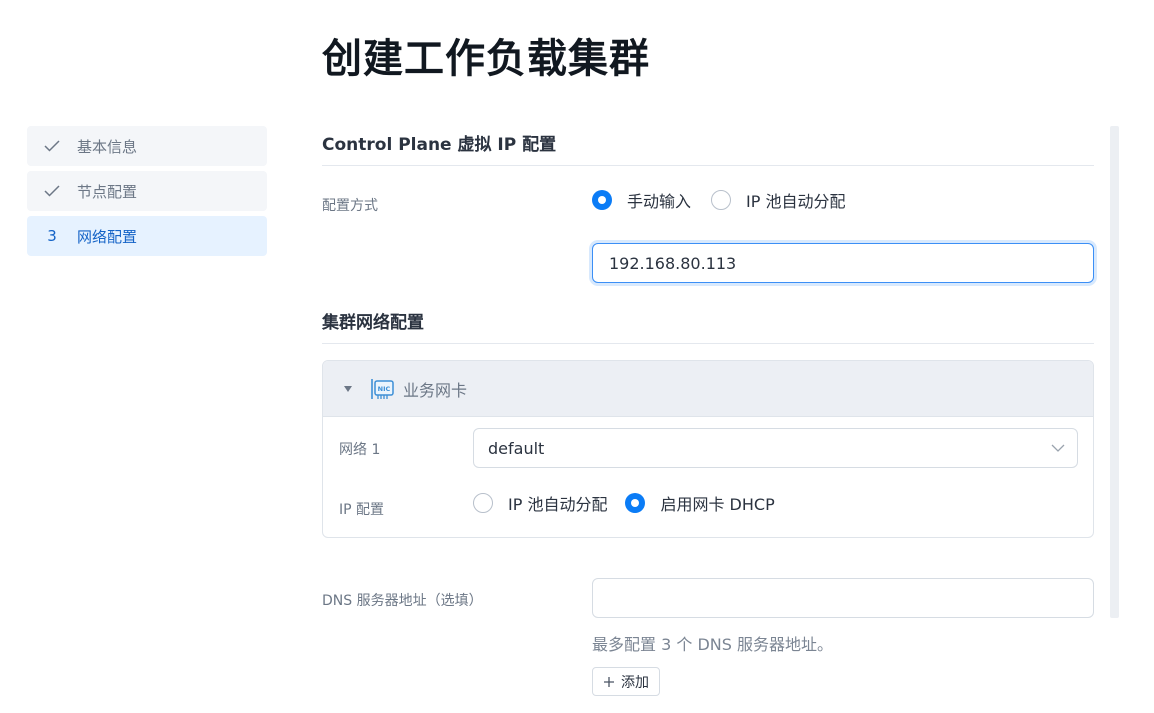 The height and width of the screenshot is (713, 1154). Describe the element at coordinates (516, 448) in the screenshot. I see `network-select-value: default` at that location.